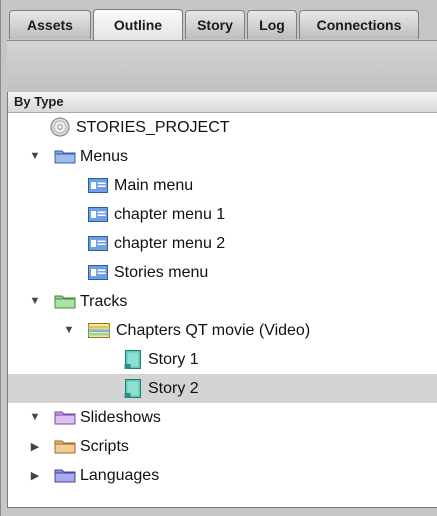  I want to click on tree-row-scripts: ▶ Scripts, so click(222, 446).